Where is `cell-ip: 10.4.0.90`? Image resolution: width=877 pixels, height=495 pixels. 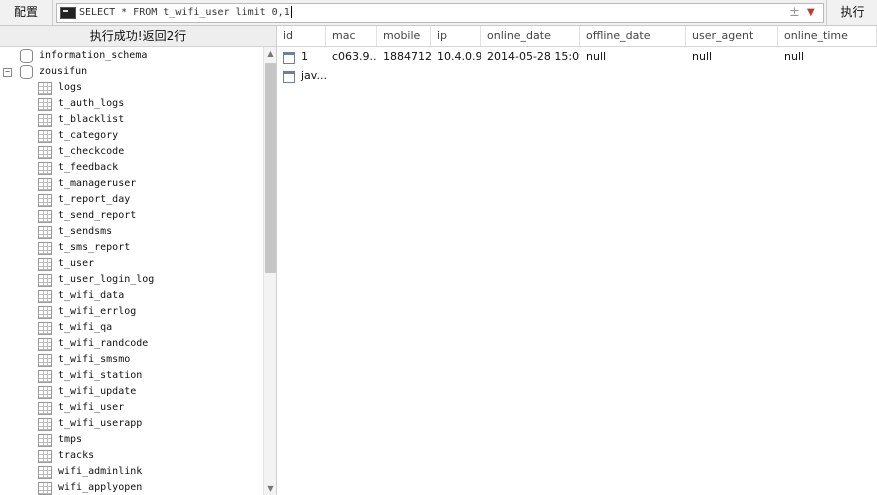
cell-ip: 10.4.0.90 is located at coordinates (457, 57).